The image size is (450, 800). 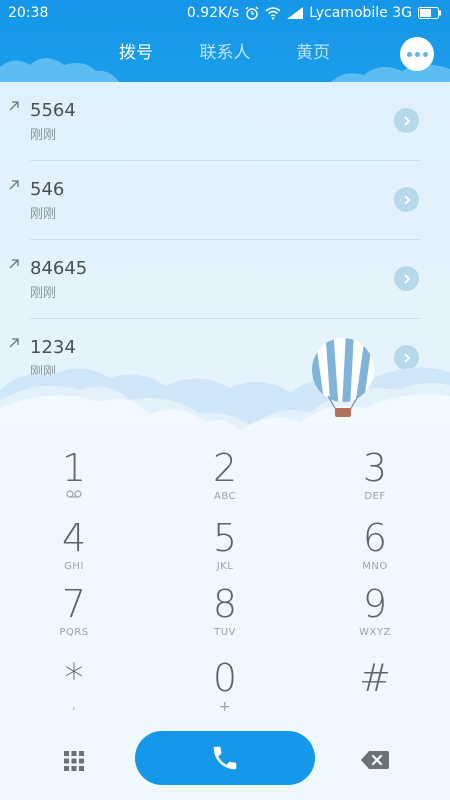 What do you see at coordinates (375, 604) in the screenshot?
I see `key-digit: 9` at bounding box center [375, 604].